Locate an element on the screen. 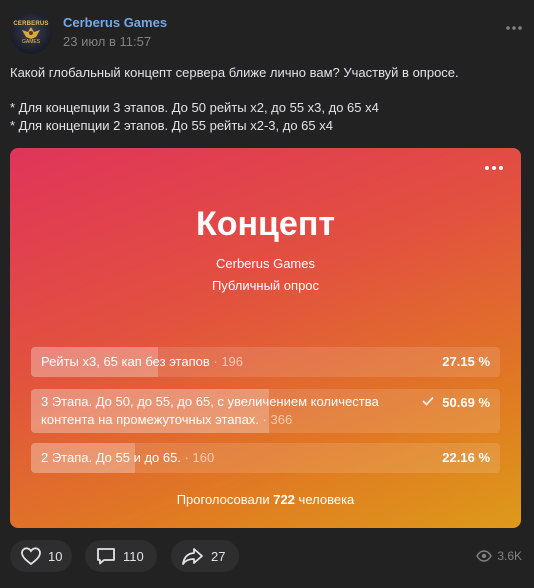 The image size is (534, 588). comment-count: 110 is located at coordinates (133, 556).